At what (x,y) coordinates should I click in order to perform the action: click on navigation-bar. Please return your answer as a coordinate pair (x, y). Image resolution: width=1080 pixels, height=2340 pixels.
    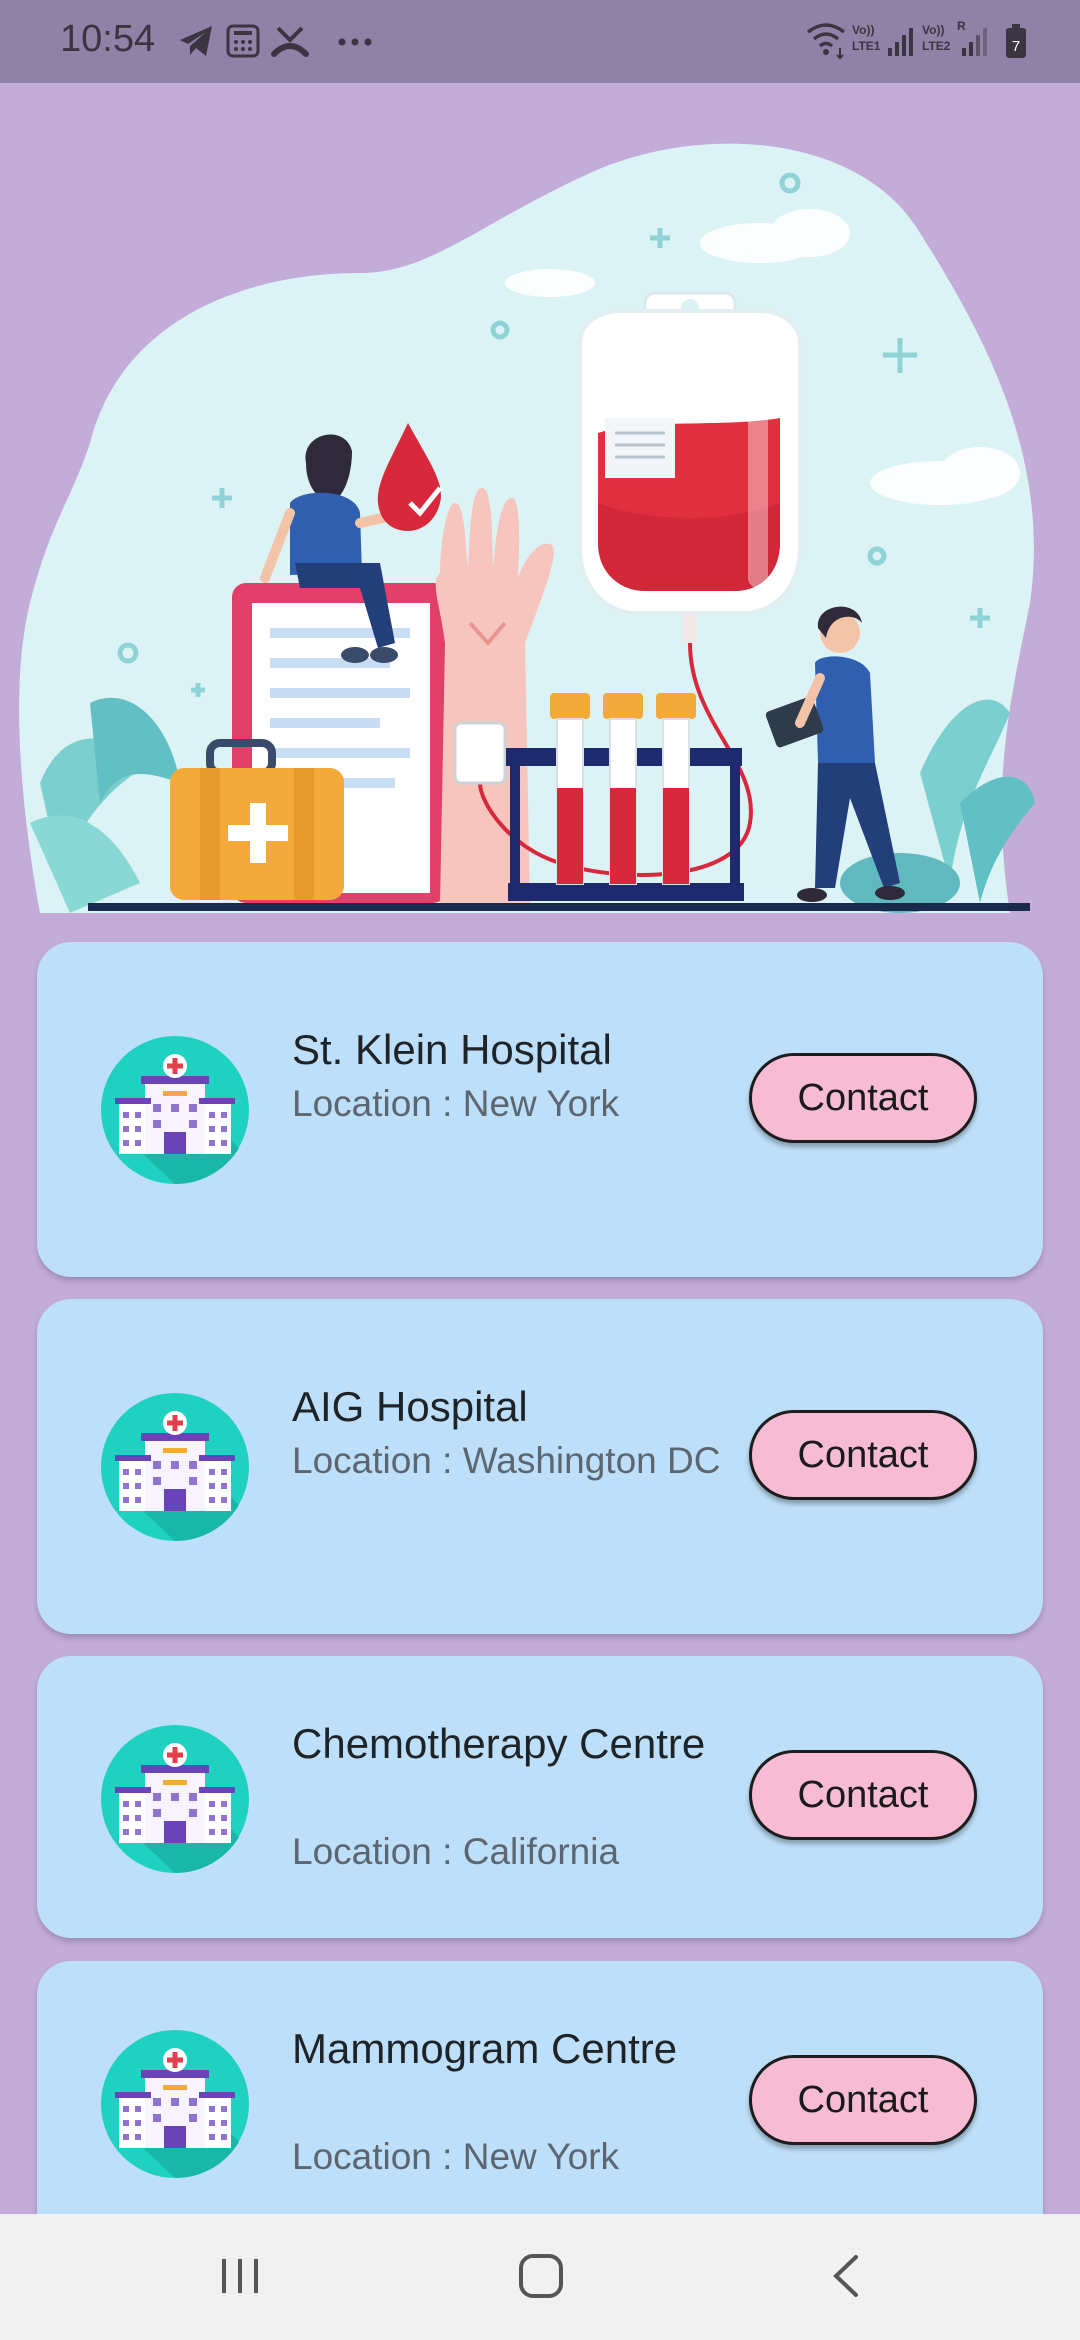
    Looking at the image, I should click on (540, 2277).